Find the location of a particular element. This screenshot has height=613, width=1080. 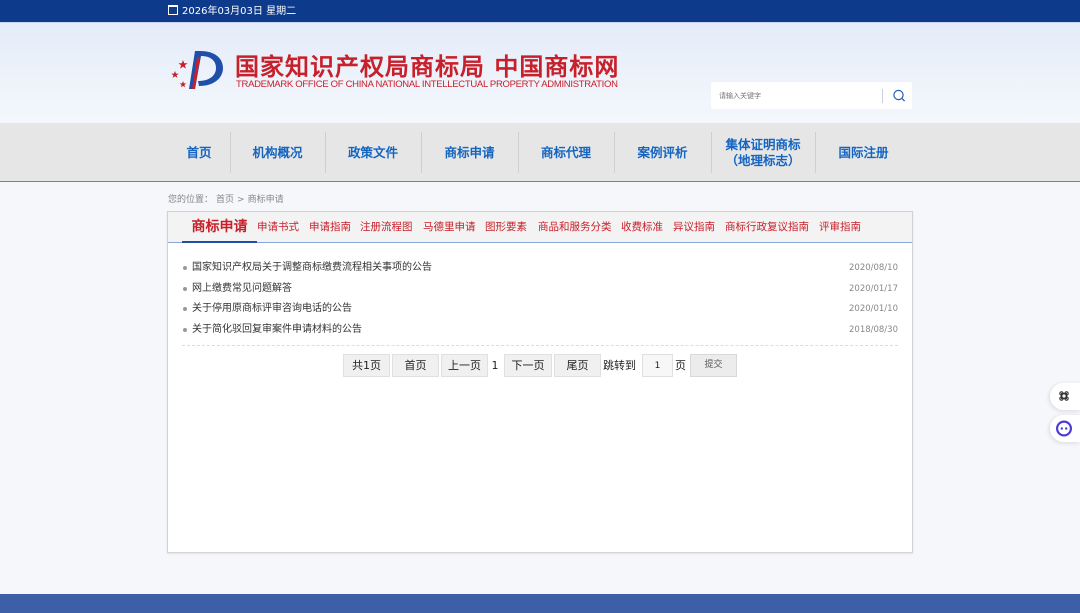

search-box is located at coordinates (811, 95).